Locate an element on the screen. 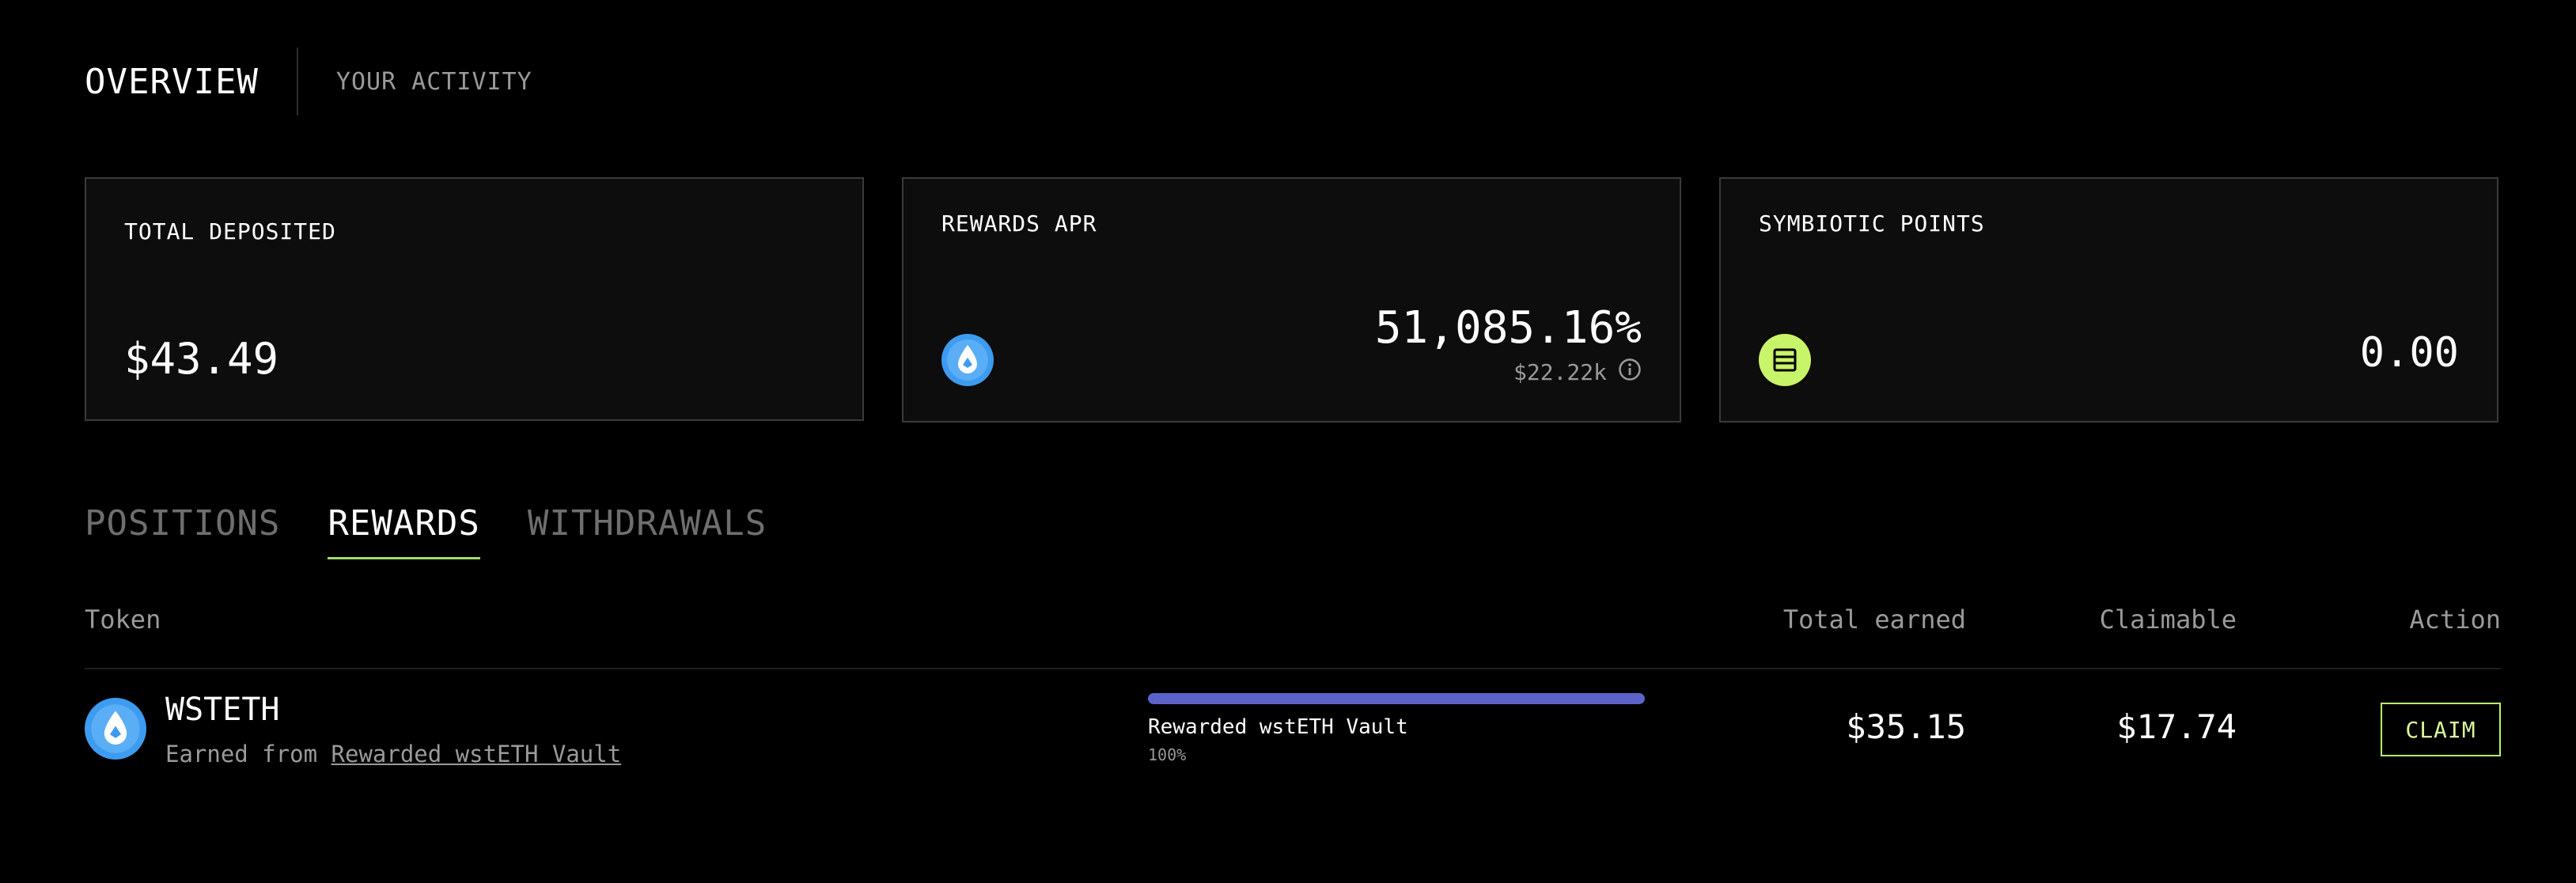  vault-name: Rewarded wstETH Vault is located at coordinates (1278, 727).